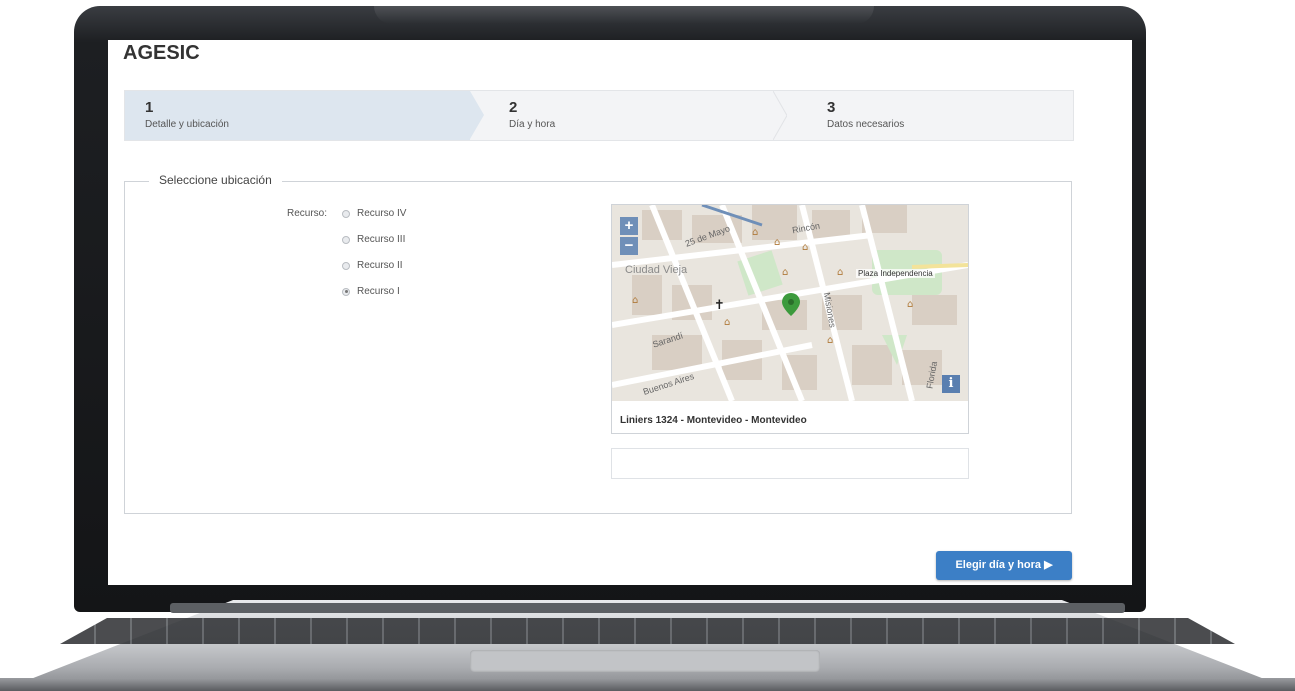 The image size is (1295, 691). Describe the element at coordinates (866, 124) in the screenshot. I see `step-label: Datos necesarios` at that location.